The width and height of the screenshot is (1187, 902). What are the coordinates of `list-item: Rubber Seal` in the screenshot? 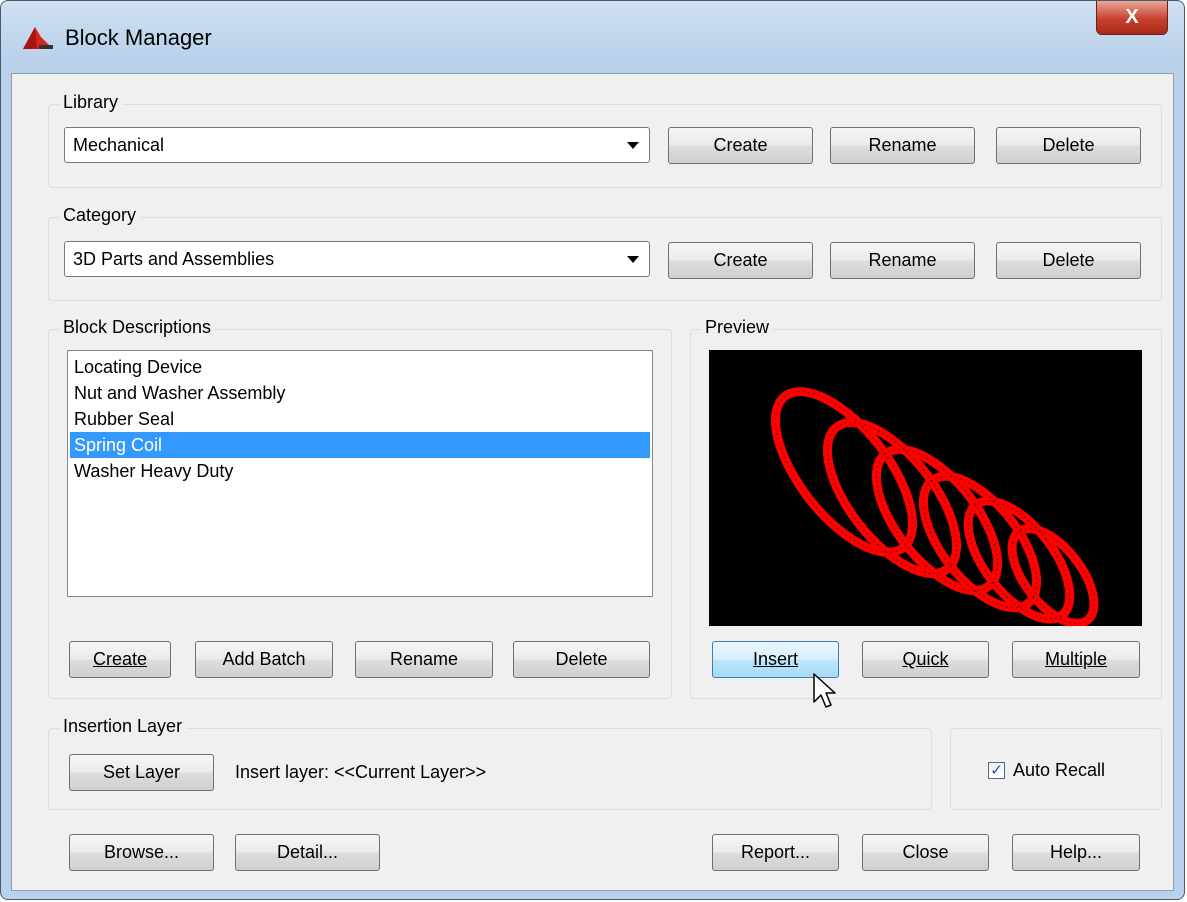 It's located at (360, 419).